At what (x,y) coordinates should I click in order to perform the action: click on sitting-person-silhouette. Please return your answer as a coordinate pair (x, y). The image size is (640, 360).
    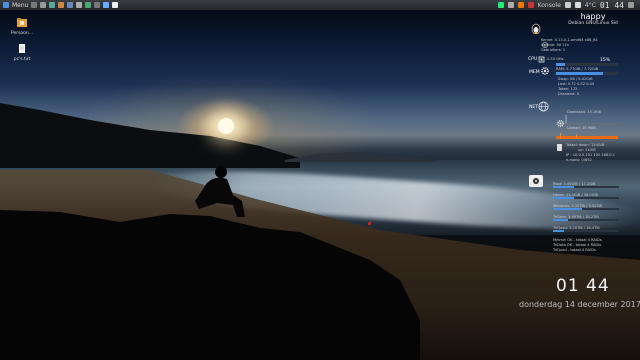
    Looking at the image, I should click on (220, 191).